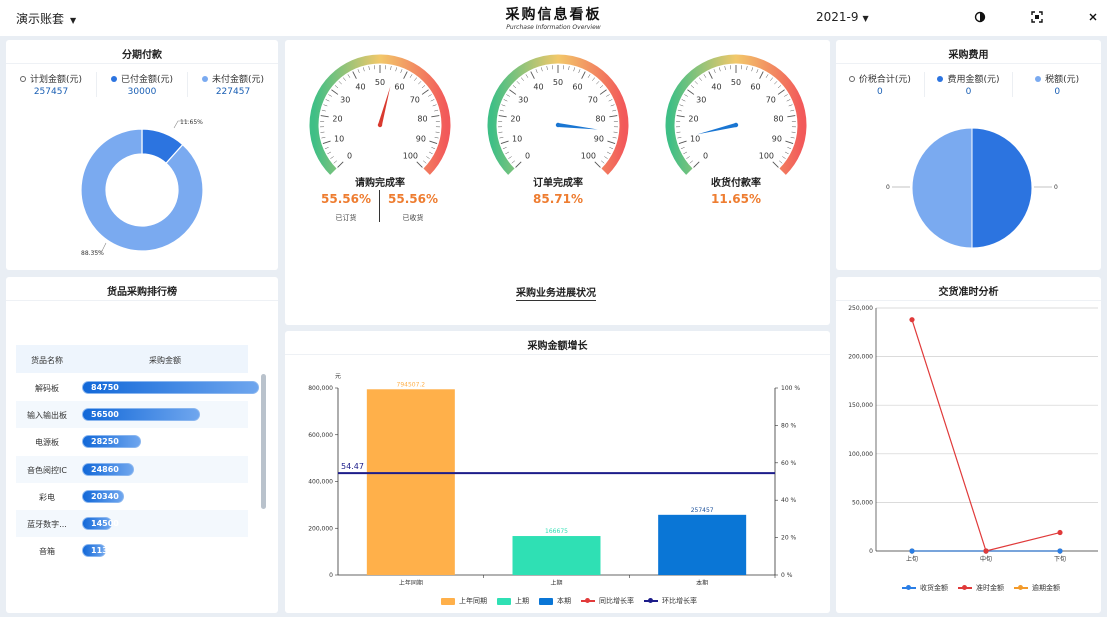 This screenshot has height=617, width=1107. Describe the element at coordinates (132, 523) in the screenshot. I see `table-row: 蓝牙数字... 14500` at that location.